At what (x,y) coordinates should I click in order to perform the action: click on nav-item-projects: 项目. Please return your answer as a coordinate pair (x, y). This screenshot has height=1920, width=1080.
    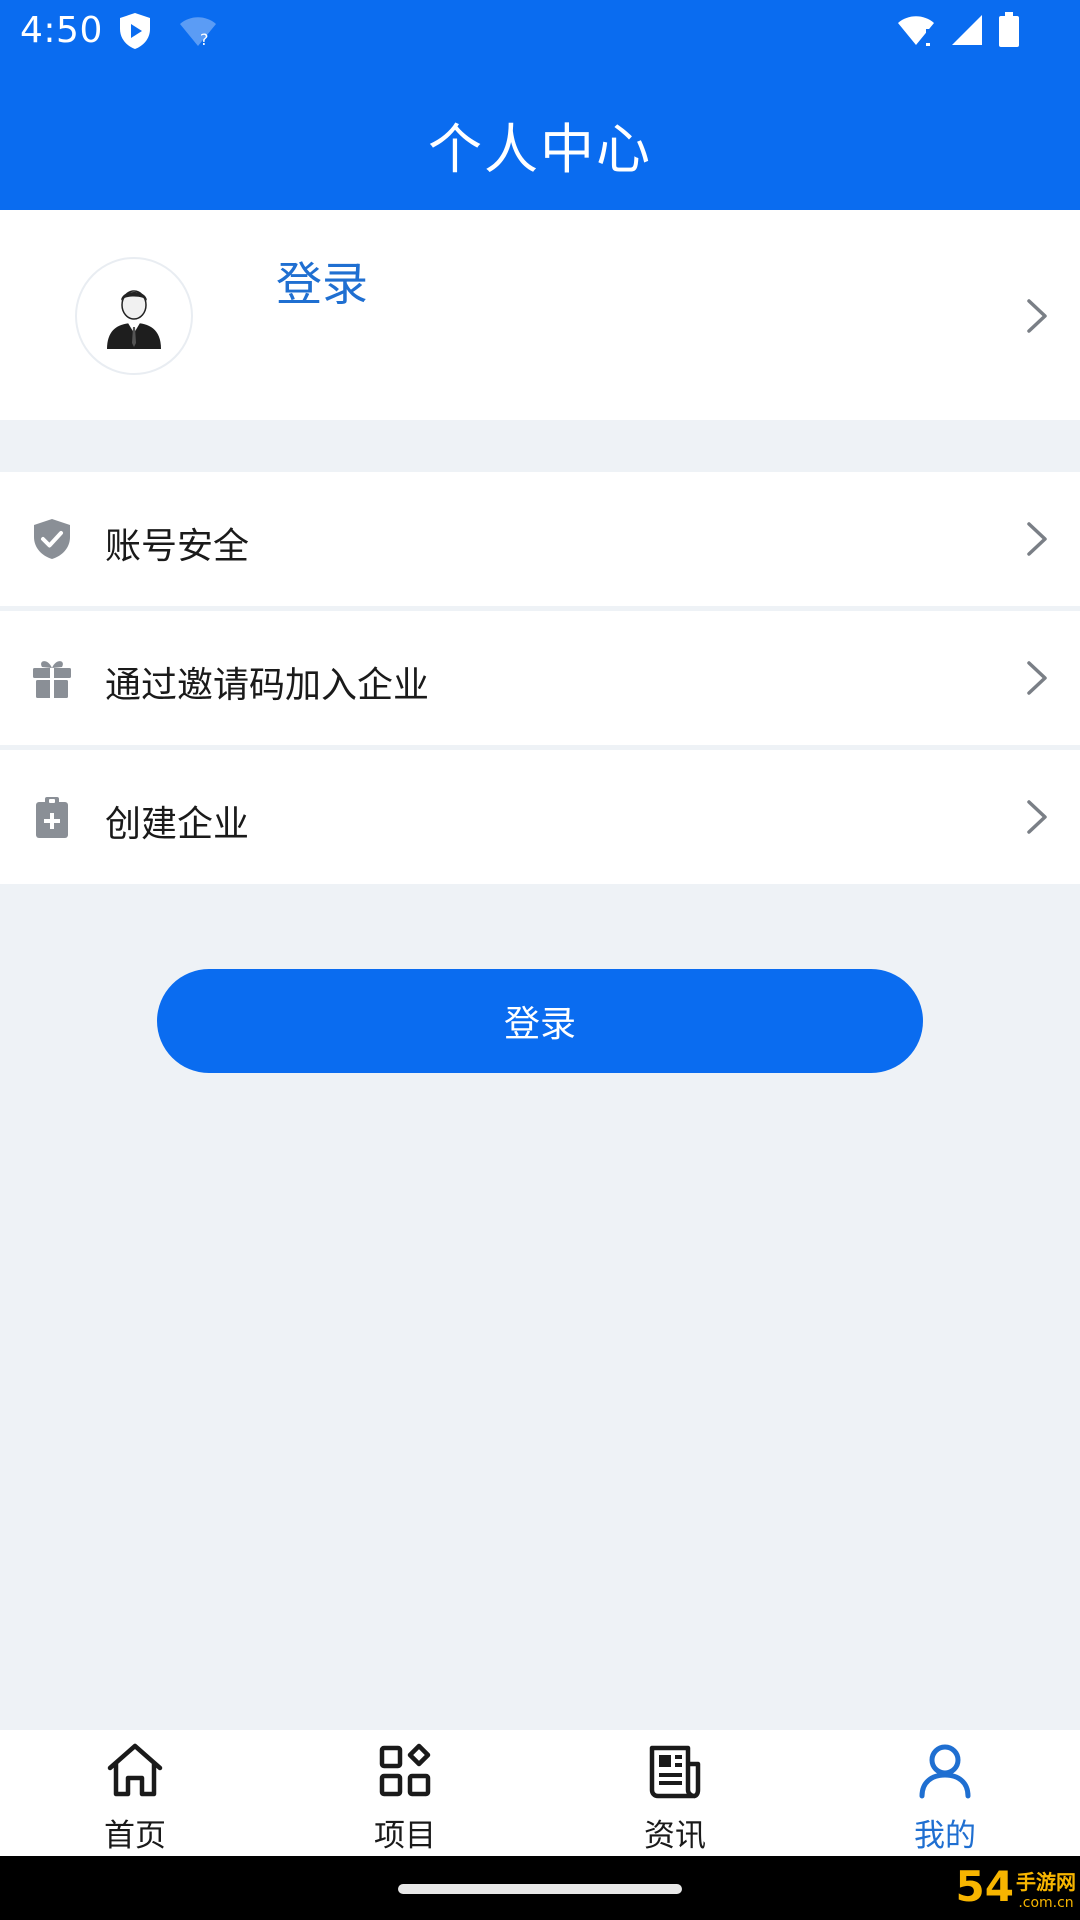
    Looking at the image, I should click on (405, 1793).